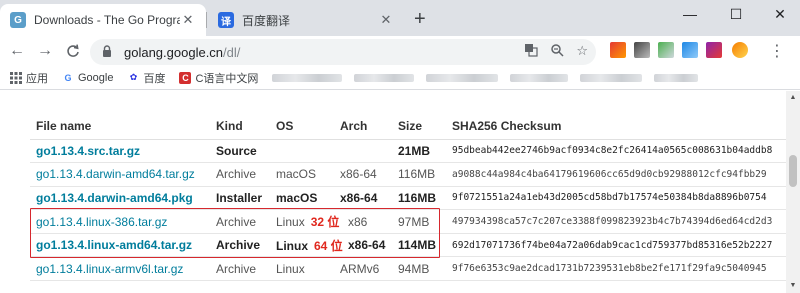 The width and height of the screenshot is (800, 293). Describe the element at coordinates (240, 198) in the screenshot. I see `kind-cell: Installer` at that location.